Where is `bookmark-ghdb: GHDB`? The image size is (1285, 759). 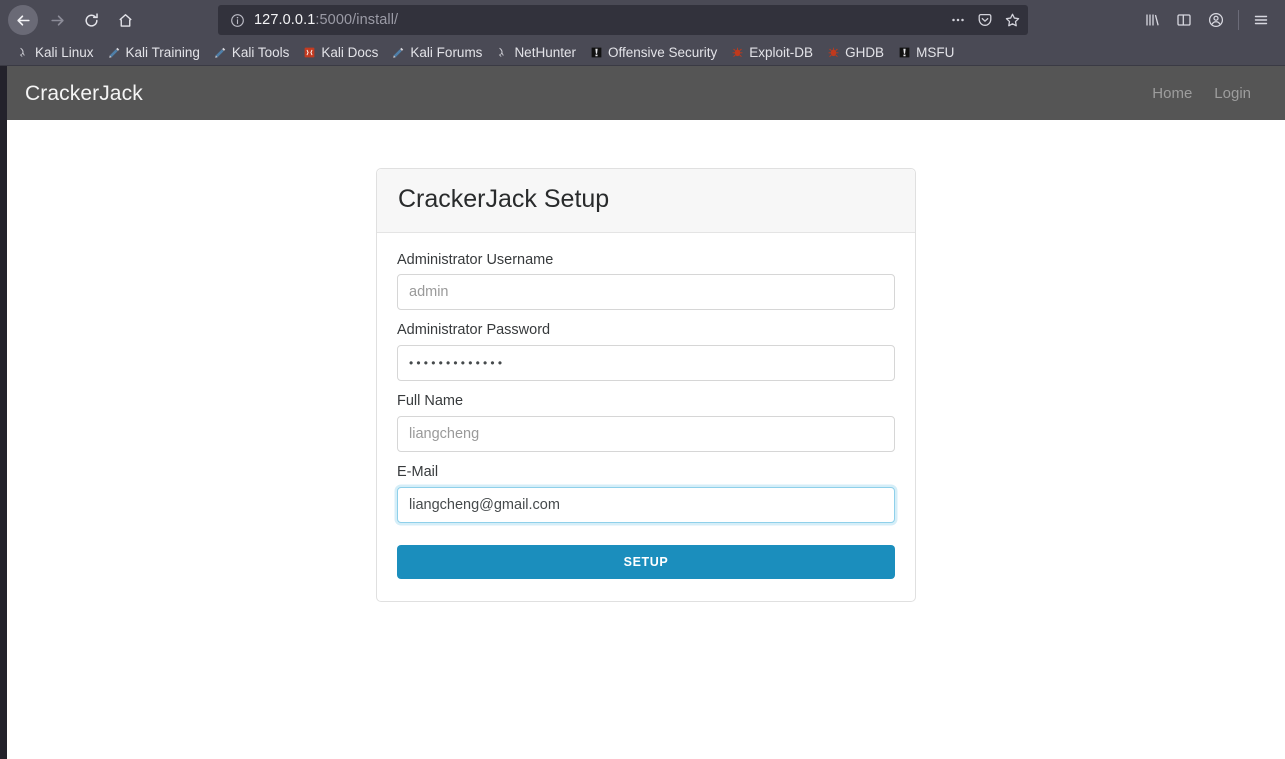
bookmark-ghdb: GHDB is located at coordinates (855, 53).